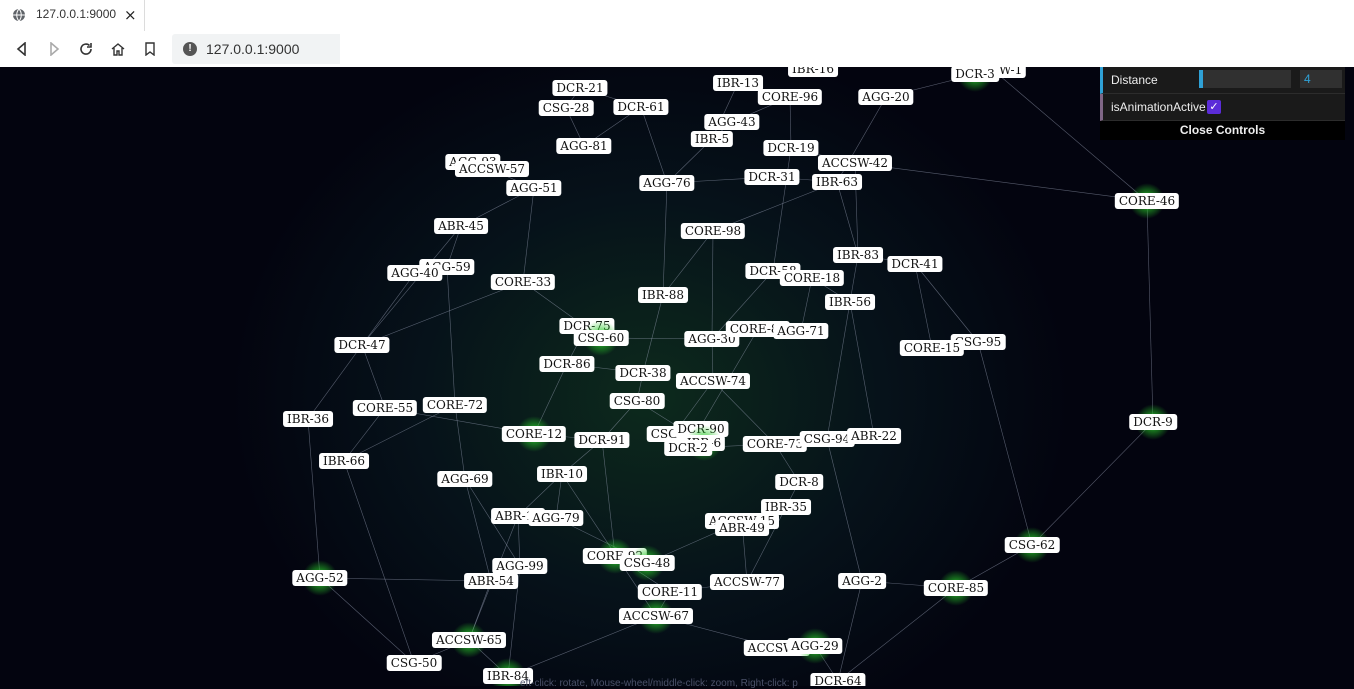 The image size is (1354, 689). What do you see at coordinates (584, 146) in the screenshot?
I see `node-label-agg-81: AGG-81` at bounding box center [584, 146].